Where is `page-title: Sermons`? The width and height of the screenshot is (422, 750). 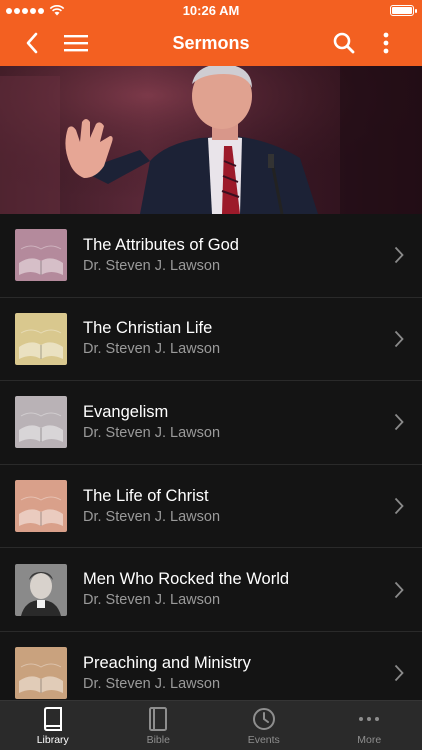 page-title: Sermons is located at coordinates (211, 42).